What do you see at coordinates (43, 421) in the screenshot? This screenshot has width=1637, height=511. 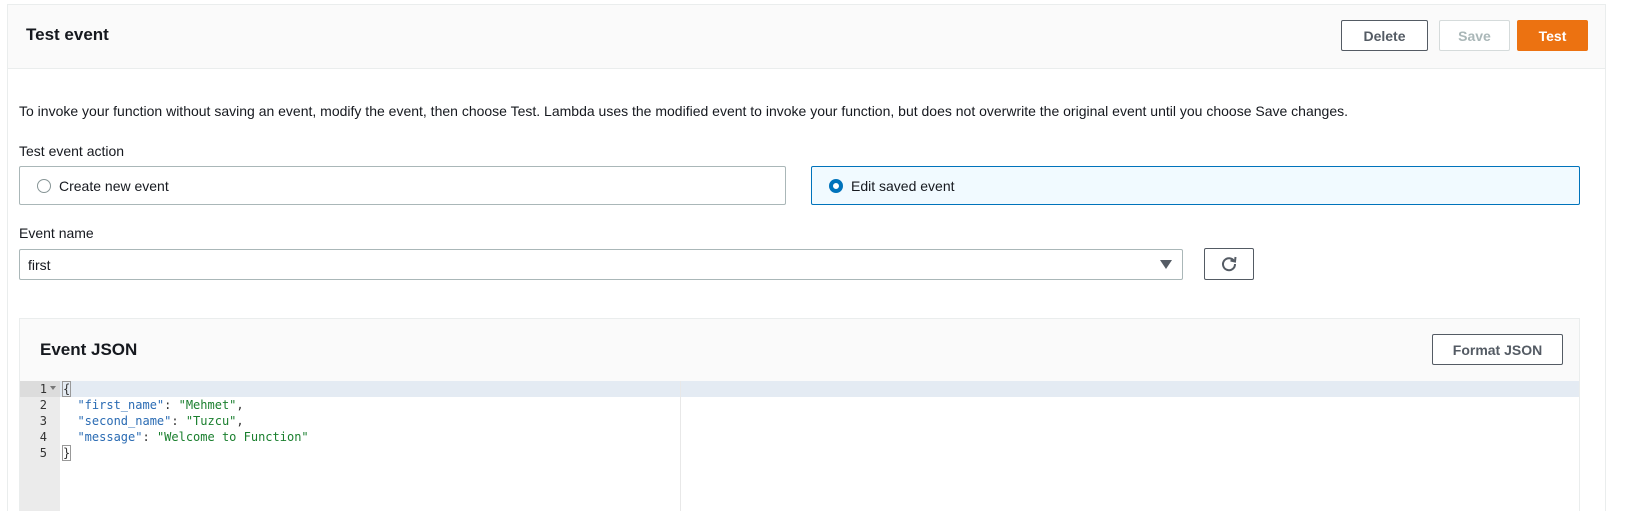 I see `line-number: 3` at bounding box center [43, 421].